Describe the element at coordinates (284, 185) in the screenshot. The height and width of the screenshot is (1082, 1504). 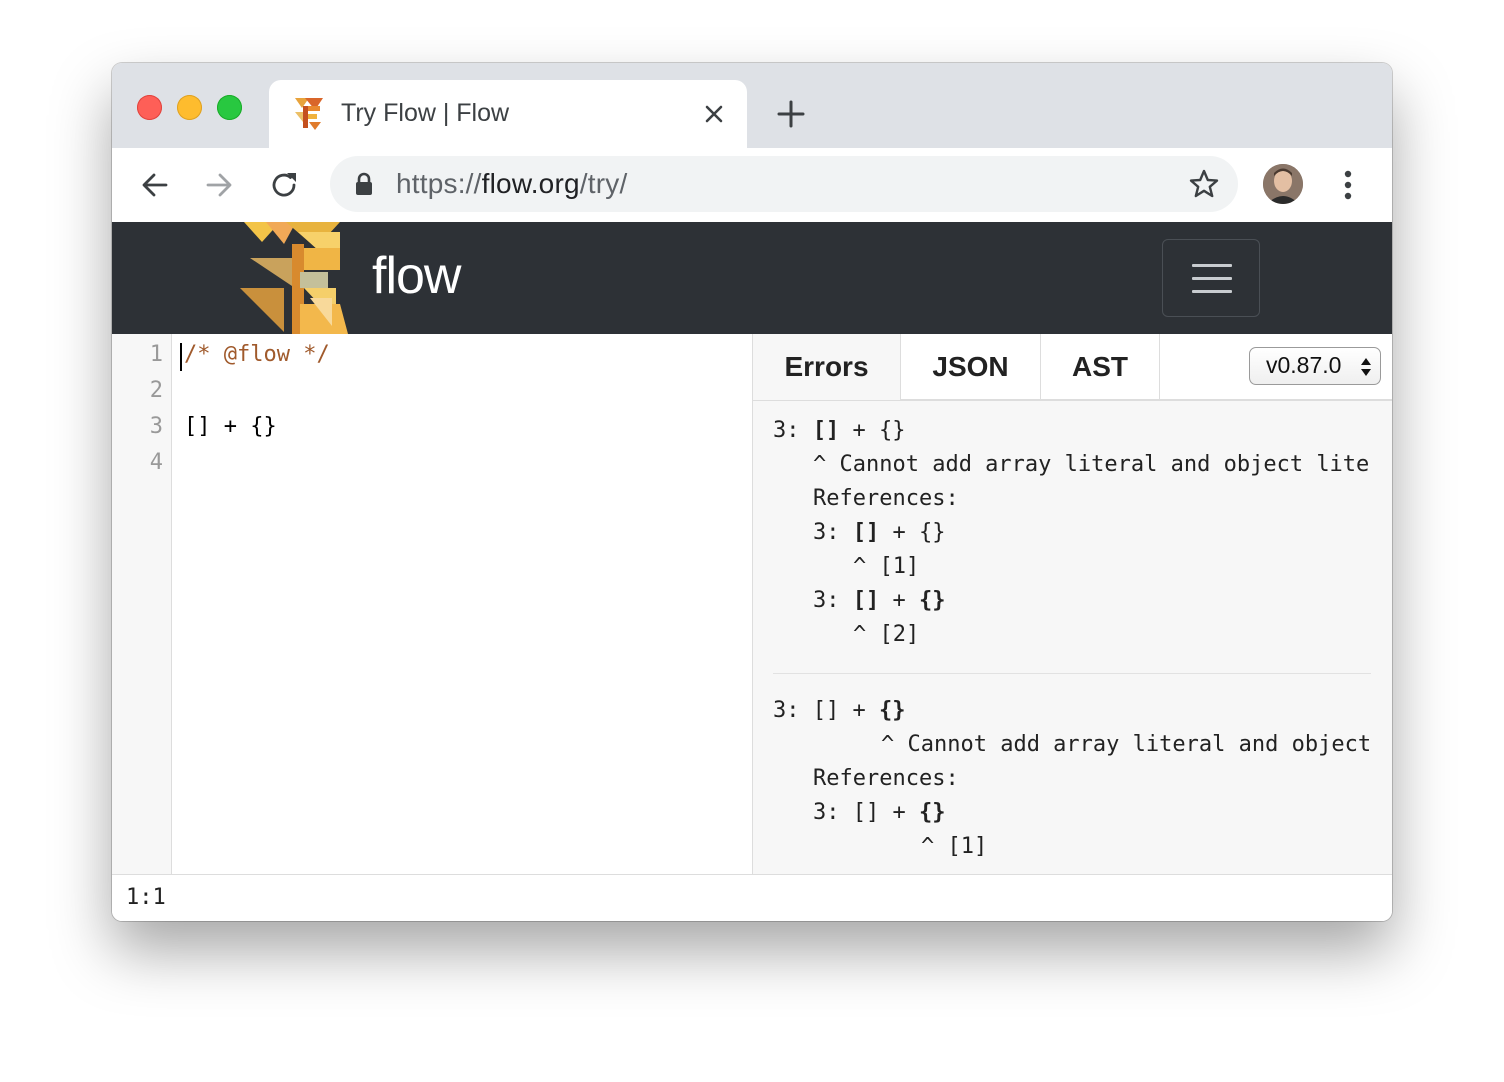
I see `reload-icon` at that location.